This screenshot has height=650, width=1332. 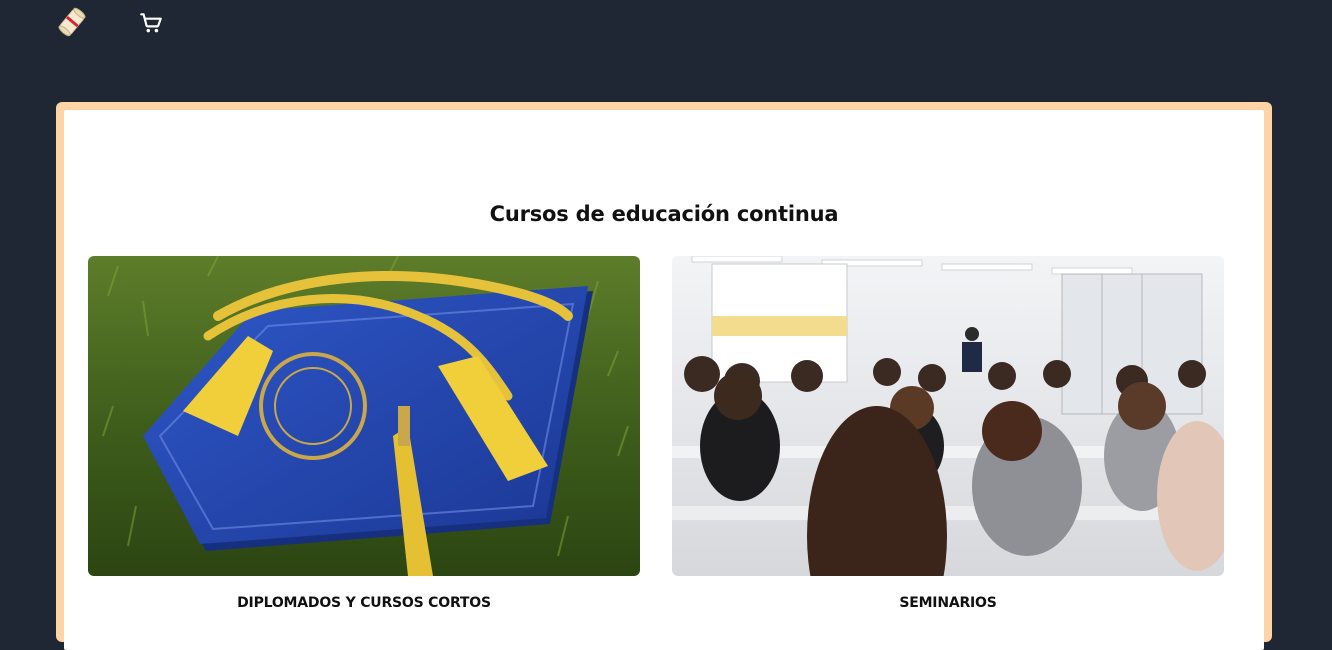 What do you see at coordinates (666, 23) in the screenshot?
I see `top-navigation-bar` at bounding box center [666, 23].